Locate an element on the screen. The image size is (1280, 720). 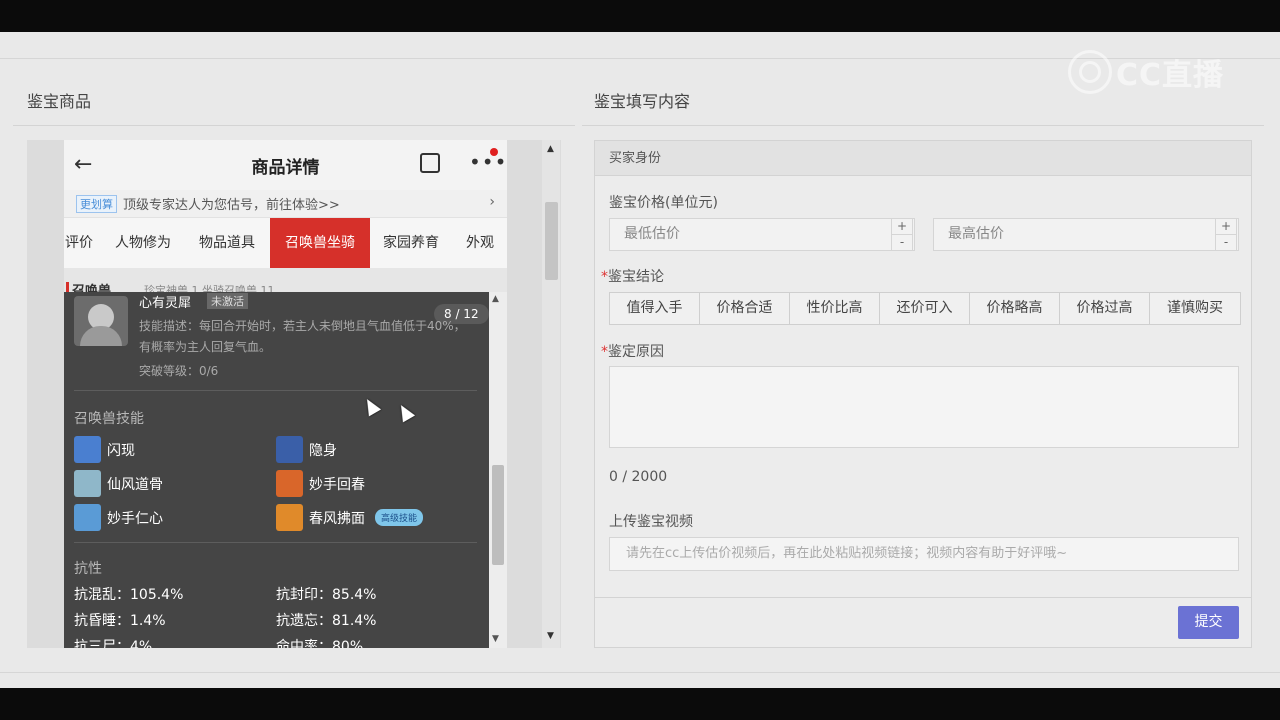
phone-tab-bar: 评价 人物修为 物品道具 召唤兽坐骑 家园养育 外观 is located at coordinates (285, 243).